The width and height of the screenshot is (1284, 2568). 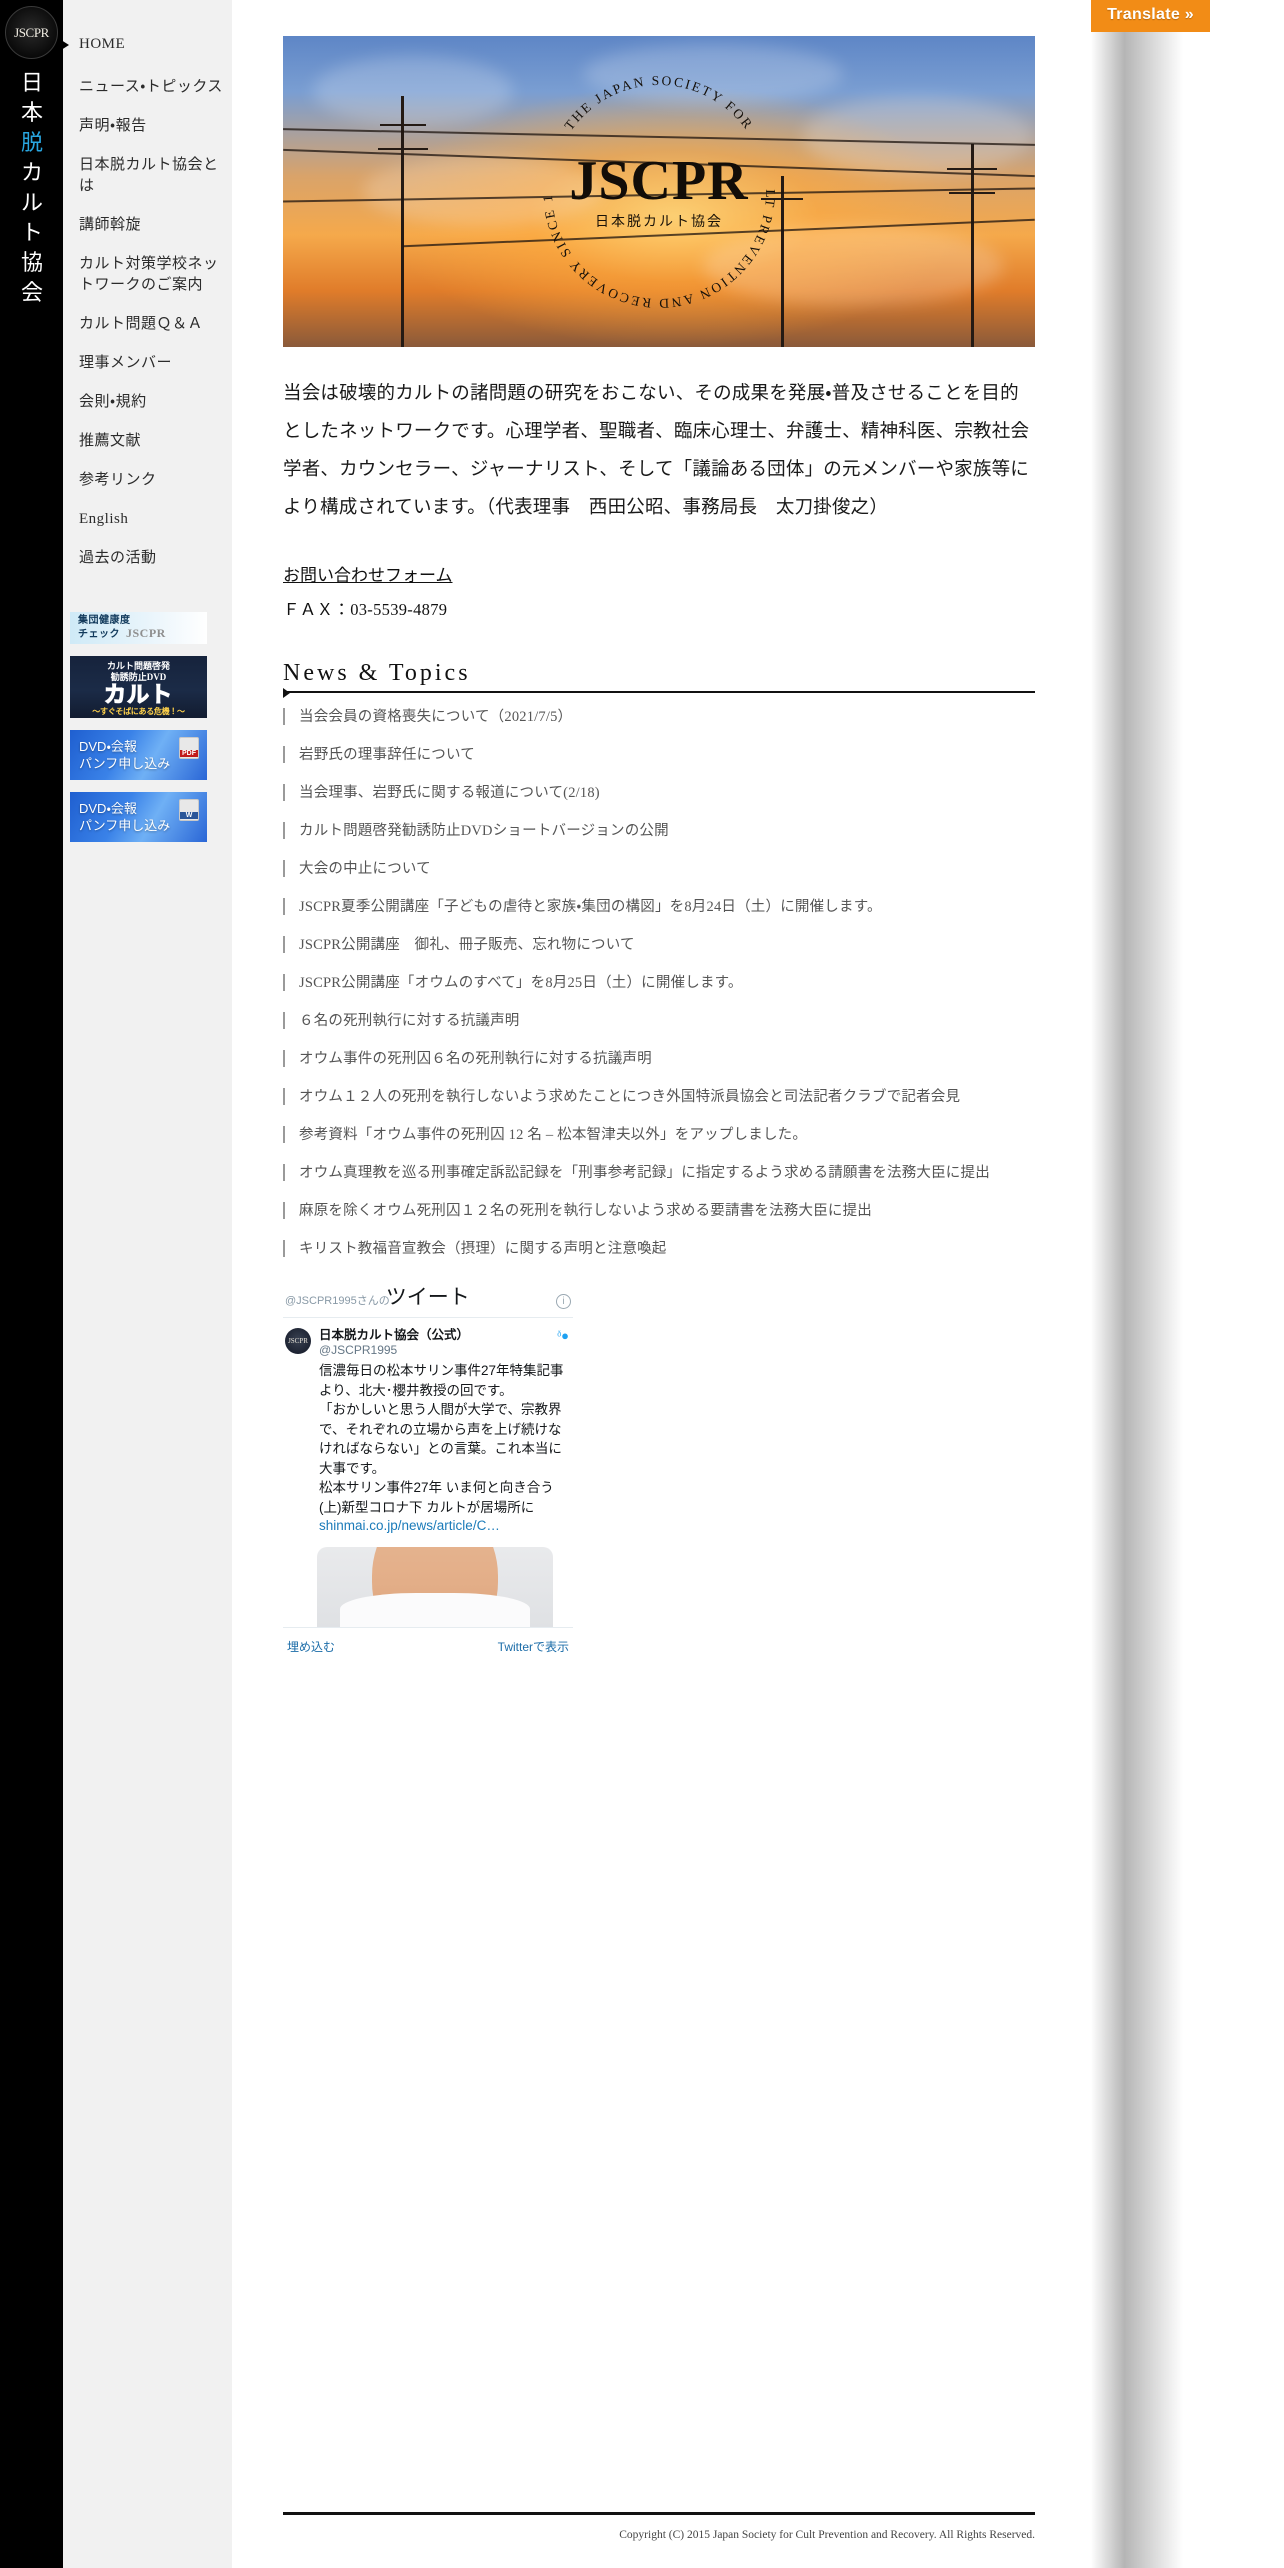 I want to click on twitter-widget-header: @JSCPR1995さんの ツイート i, so click(x=428, y=1297).